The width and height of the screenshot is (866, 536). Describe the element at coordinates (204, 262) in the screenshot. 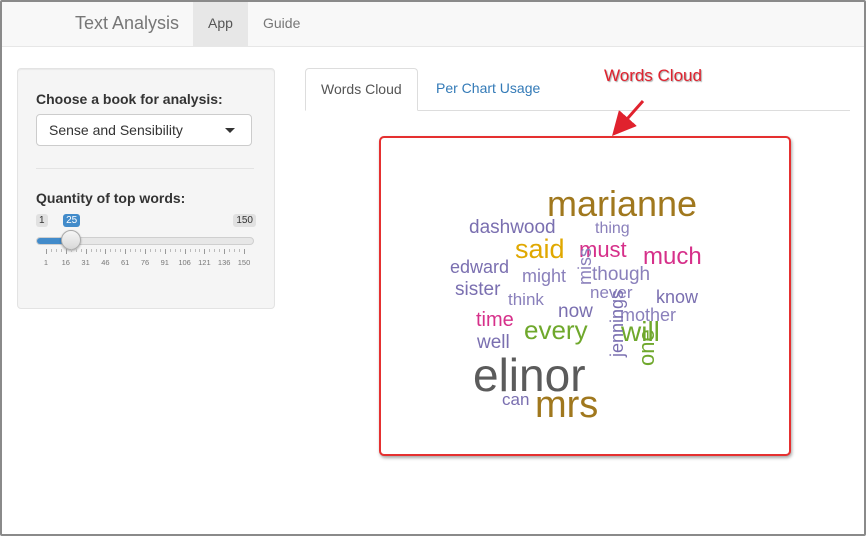

I see `slider-tick-label: 121` at that location.